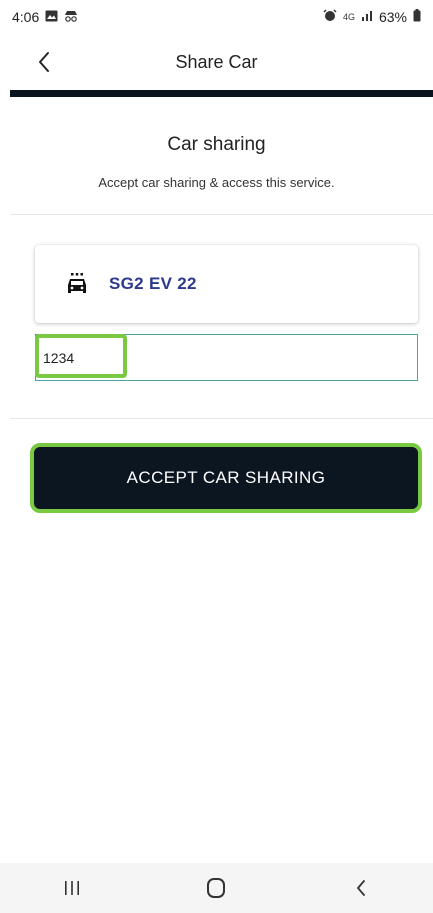  I want to click on home-icon, so click(216, 888).